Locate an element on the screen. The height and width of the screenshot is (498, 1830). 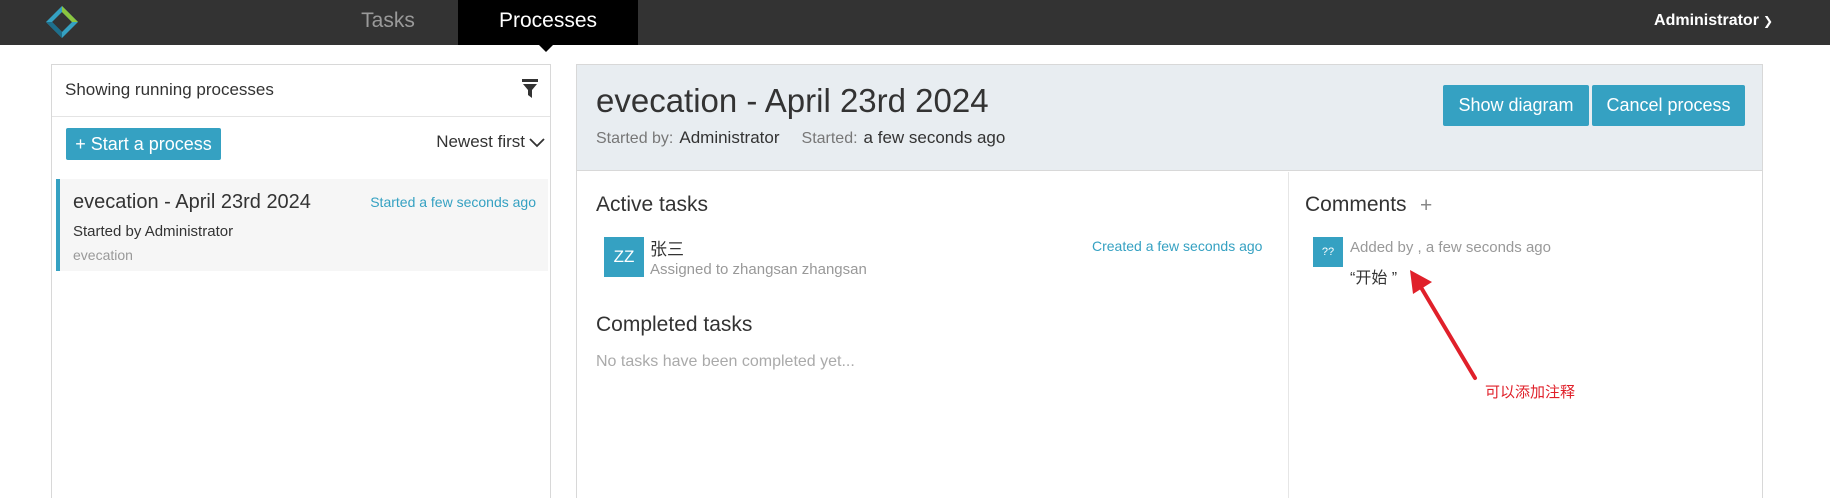
completed-tasks-title: Completed tasks is located at coordinates (674, 324).